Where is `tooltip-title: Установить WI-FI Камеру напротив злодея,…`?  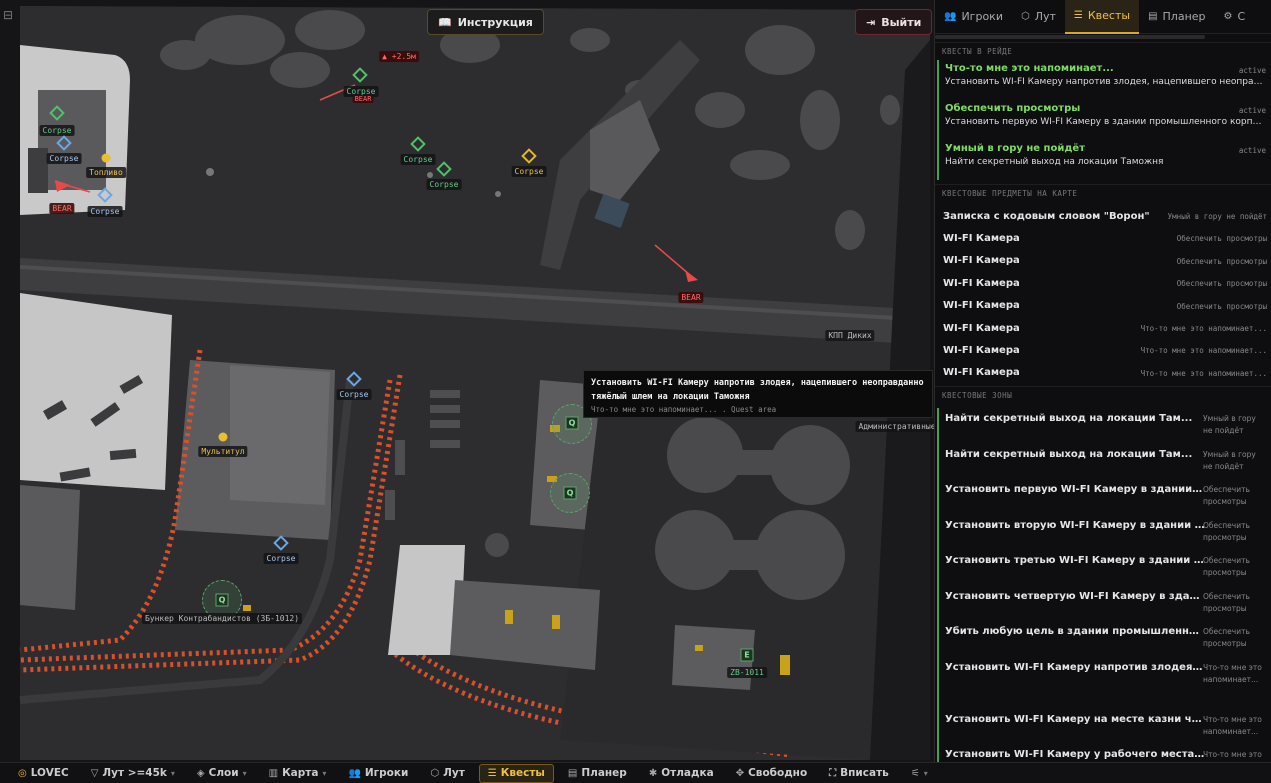 tooltip-title: Установить WI-FI Камеру напротив злодея,… is located at coordinates (757, 390).